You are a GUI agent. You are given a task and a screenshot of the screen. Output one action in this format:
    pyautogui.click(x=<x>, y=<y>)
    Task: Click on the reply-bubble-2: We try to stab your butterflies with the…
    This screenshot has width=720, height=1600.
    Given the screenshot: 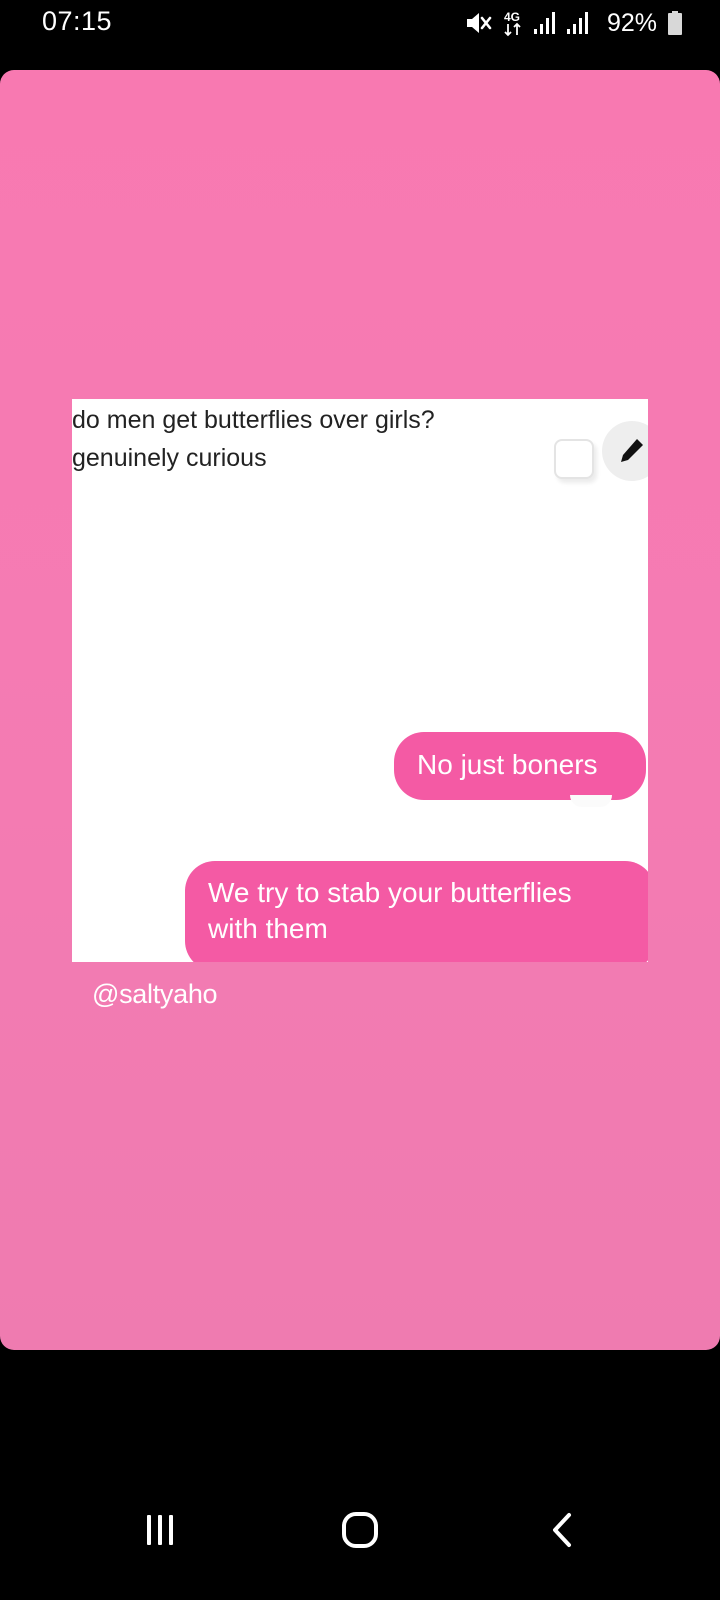 What is the action you would take?
    pyautogui.click(x=416, y=911)
    